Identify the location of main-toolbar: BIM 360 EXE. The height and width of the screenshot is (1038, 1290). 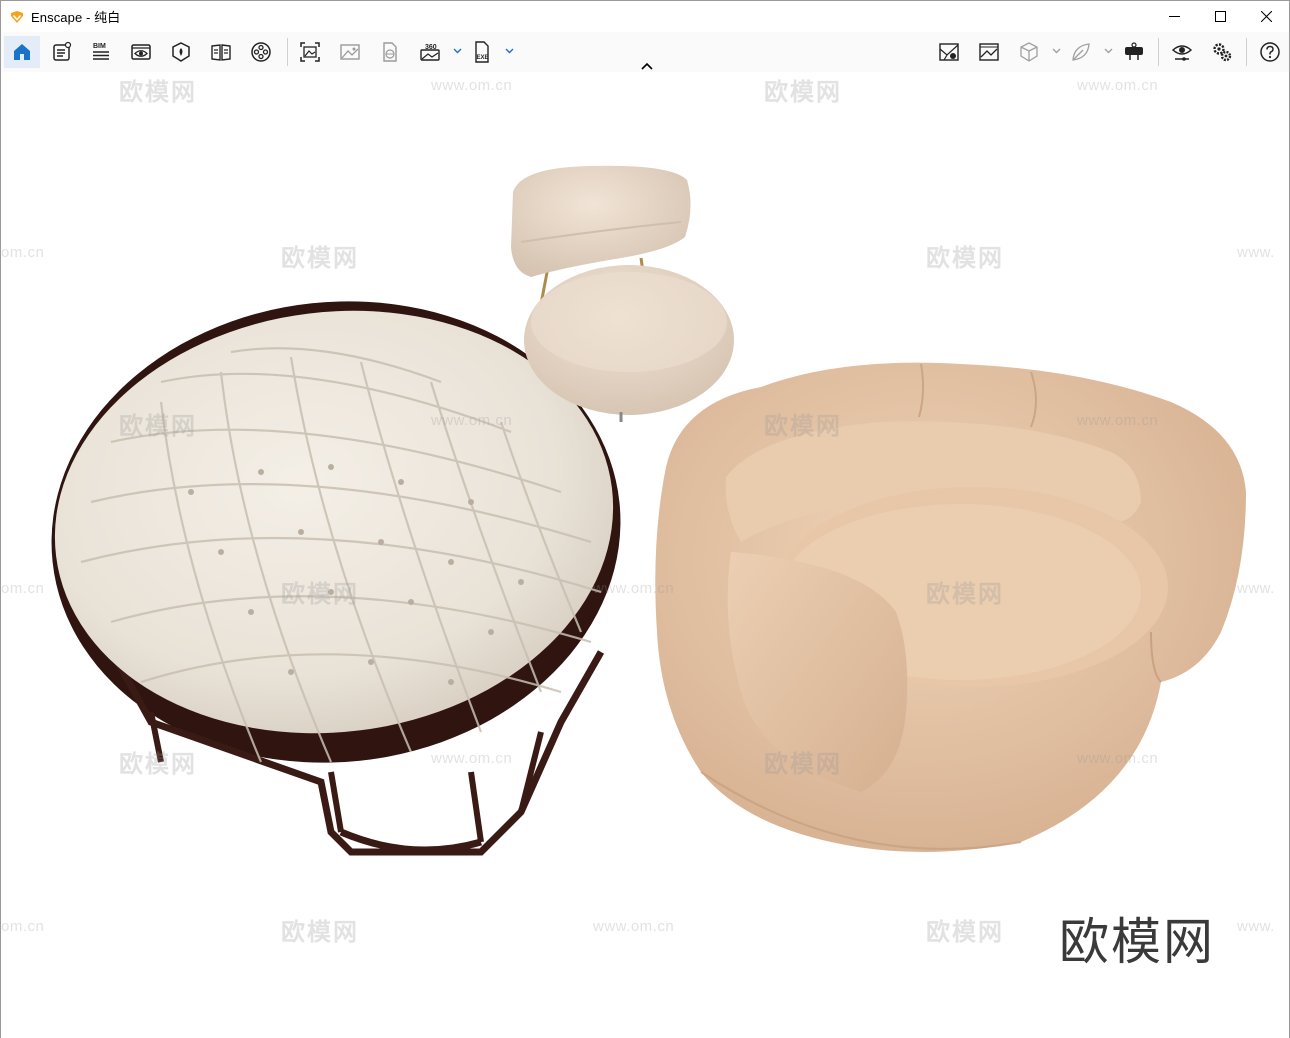
(645, 52).